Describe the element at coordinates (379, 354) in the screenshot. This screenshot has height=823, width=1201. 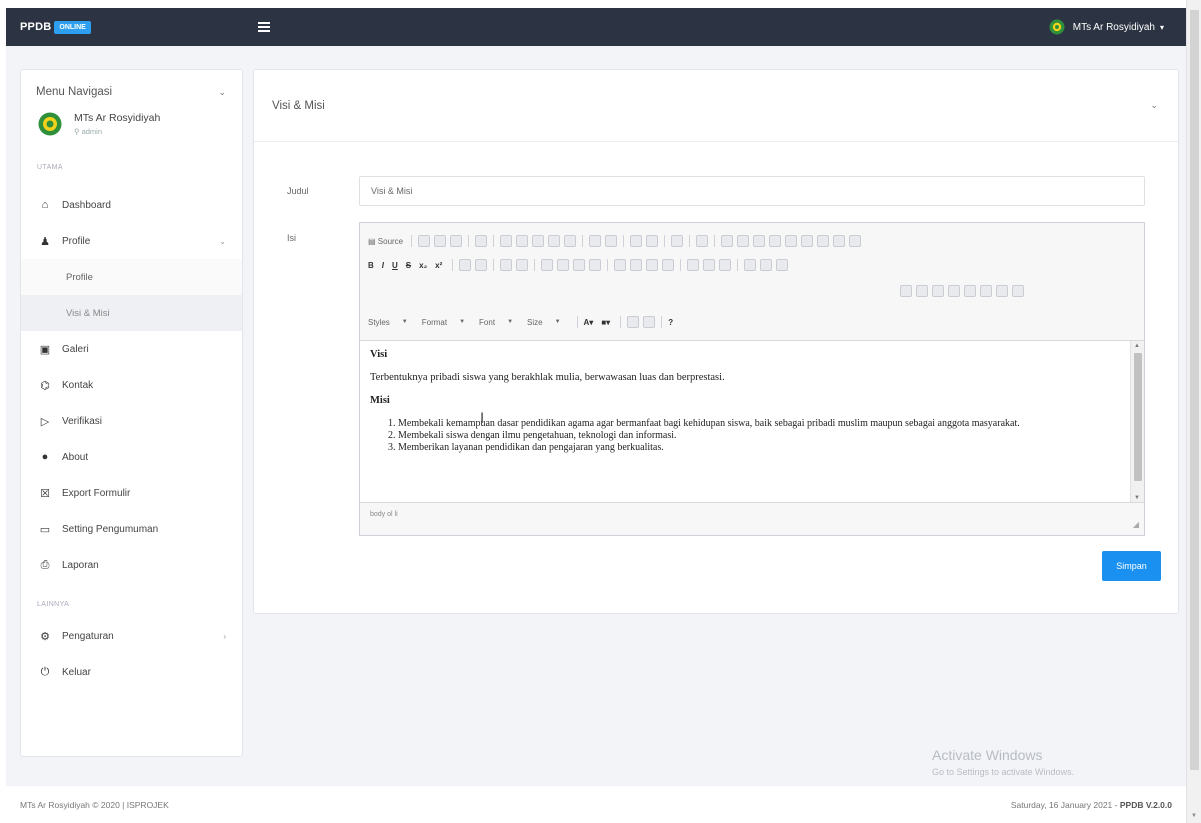
I see `visi-heading: Visi` at that location.